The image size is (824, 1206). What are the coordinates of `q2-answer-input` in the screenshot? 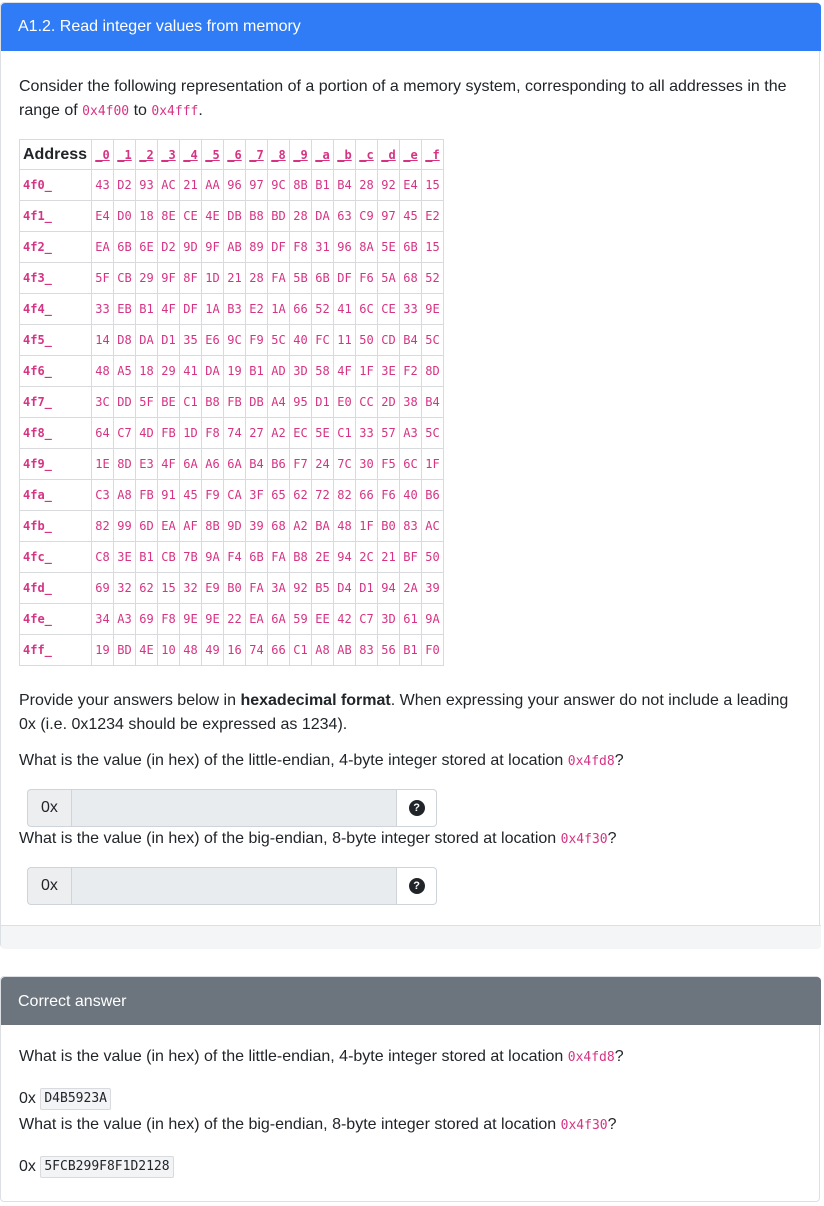 It's located at (234, 886).